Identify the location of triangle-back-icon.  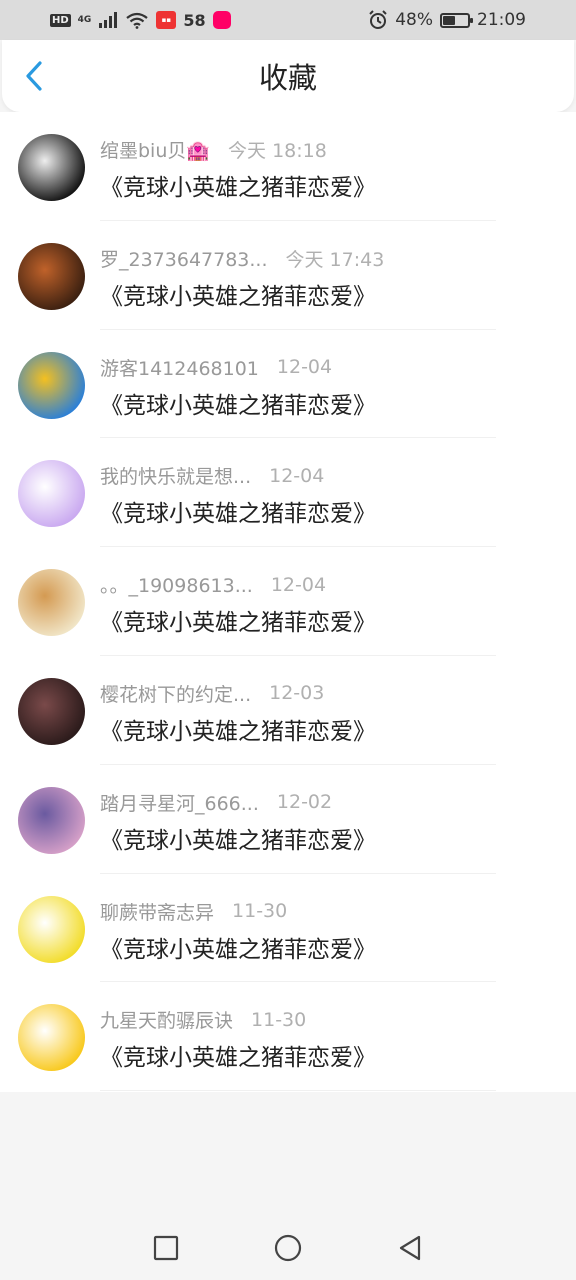
(410, 1248).